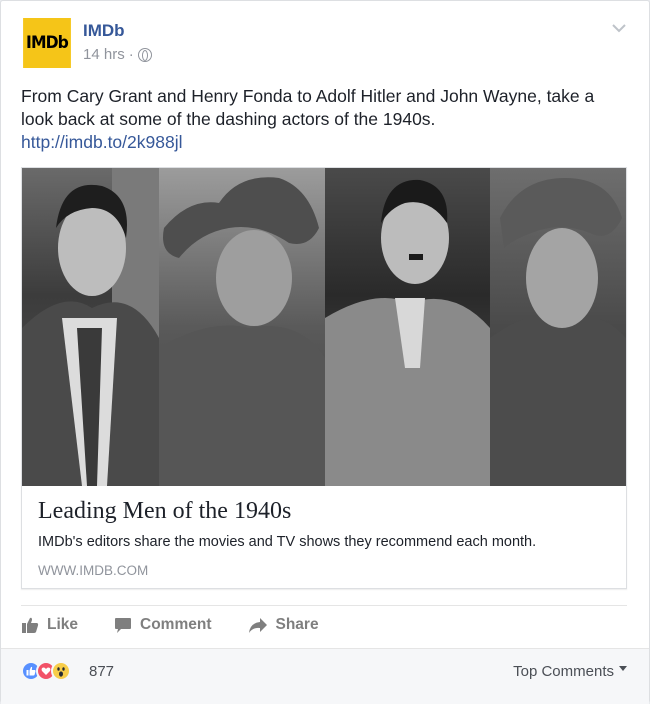 Image resolution: width=650 pixels, height=704 pixels. I want to click on top-comments-label: Top Comments, so click(563, 671).